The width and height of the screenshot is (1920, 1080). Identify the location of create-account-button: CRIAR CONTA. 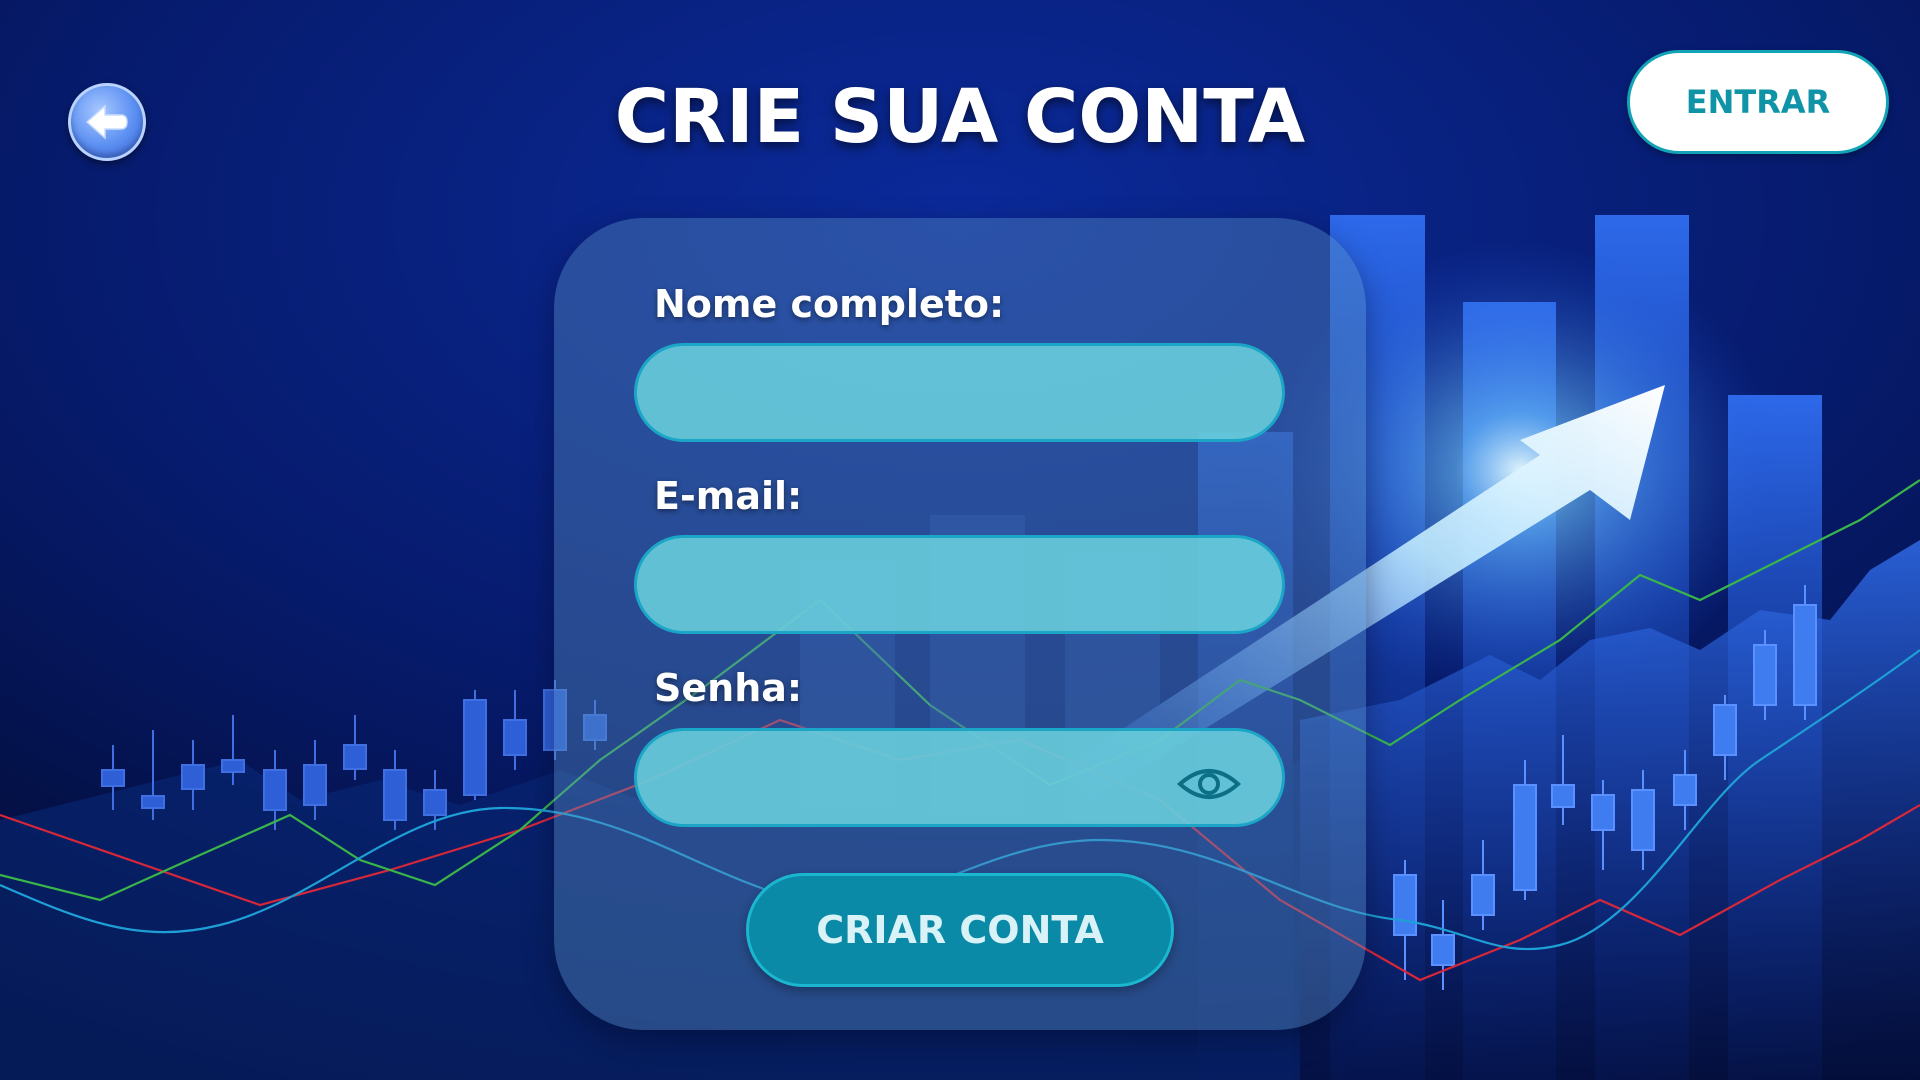
(960, 930).